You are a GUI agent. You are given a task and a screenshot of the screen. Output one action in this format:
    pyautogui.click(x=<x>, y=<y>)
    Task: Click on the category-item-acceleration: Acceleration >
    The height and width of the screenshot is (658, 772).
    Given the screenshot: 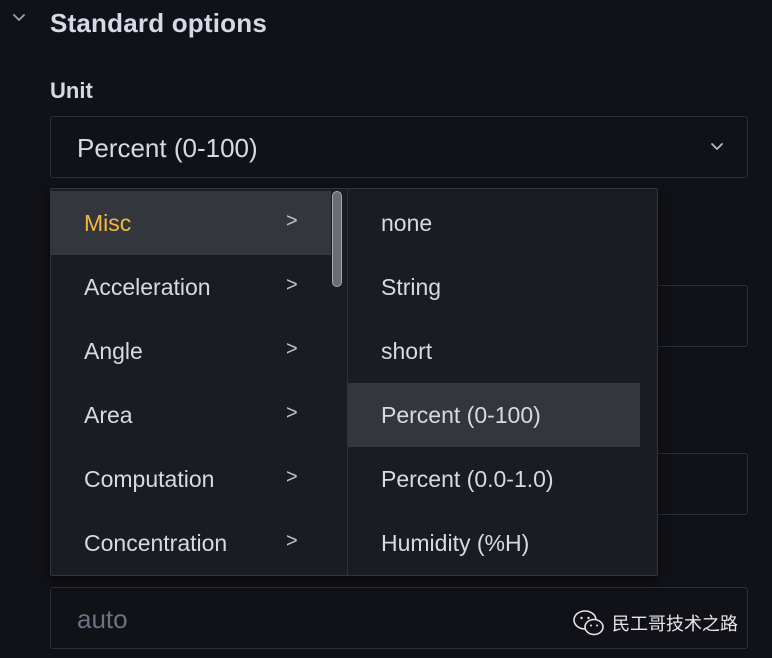 What is the action you would take?
    pyautogui.click(x=191, y=287)
    